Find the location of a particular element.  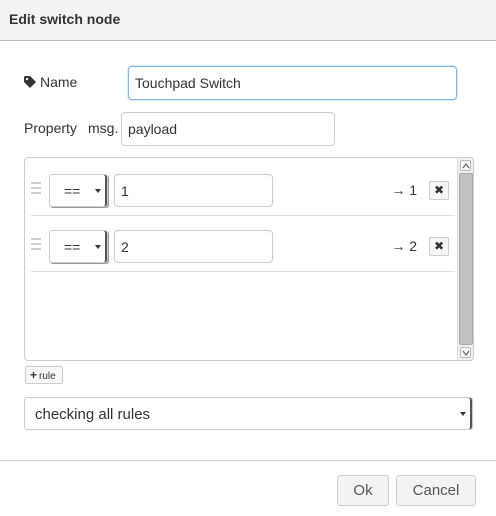

tag-icon is located at coordinates (30, 82).